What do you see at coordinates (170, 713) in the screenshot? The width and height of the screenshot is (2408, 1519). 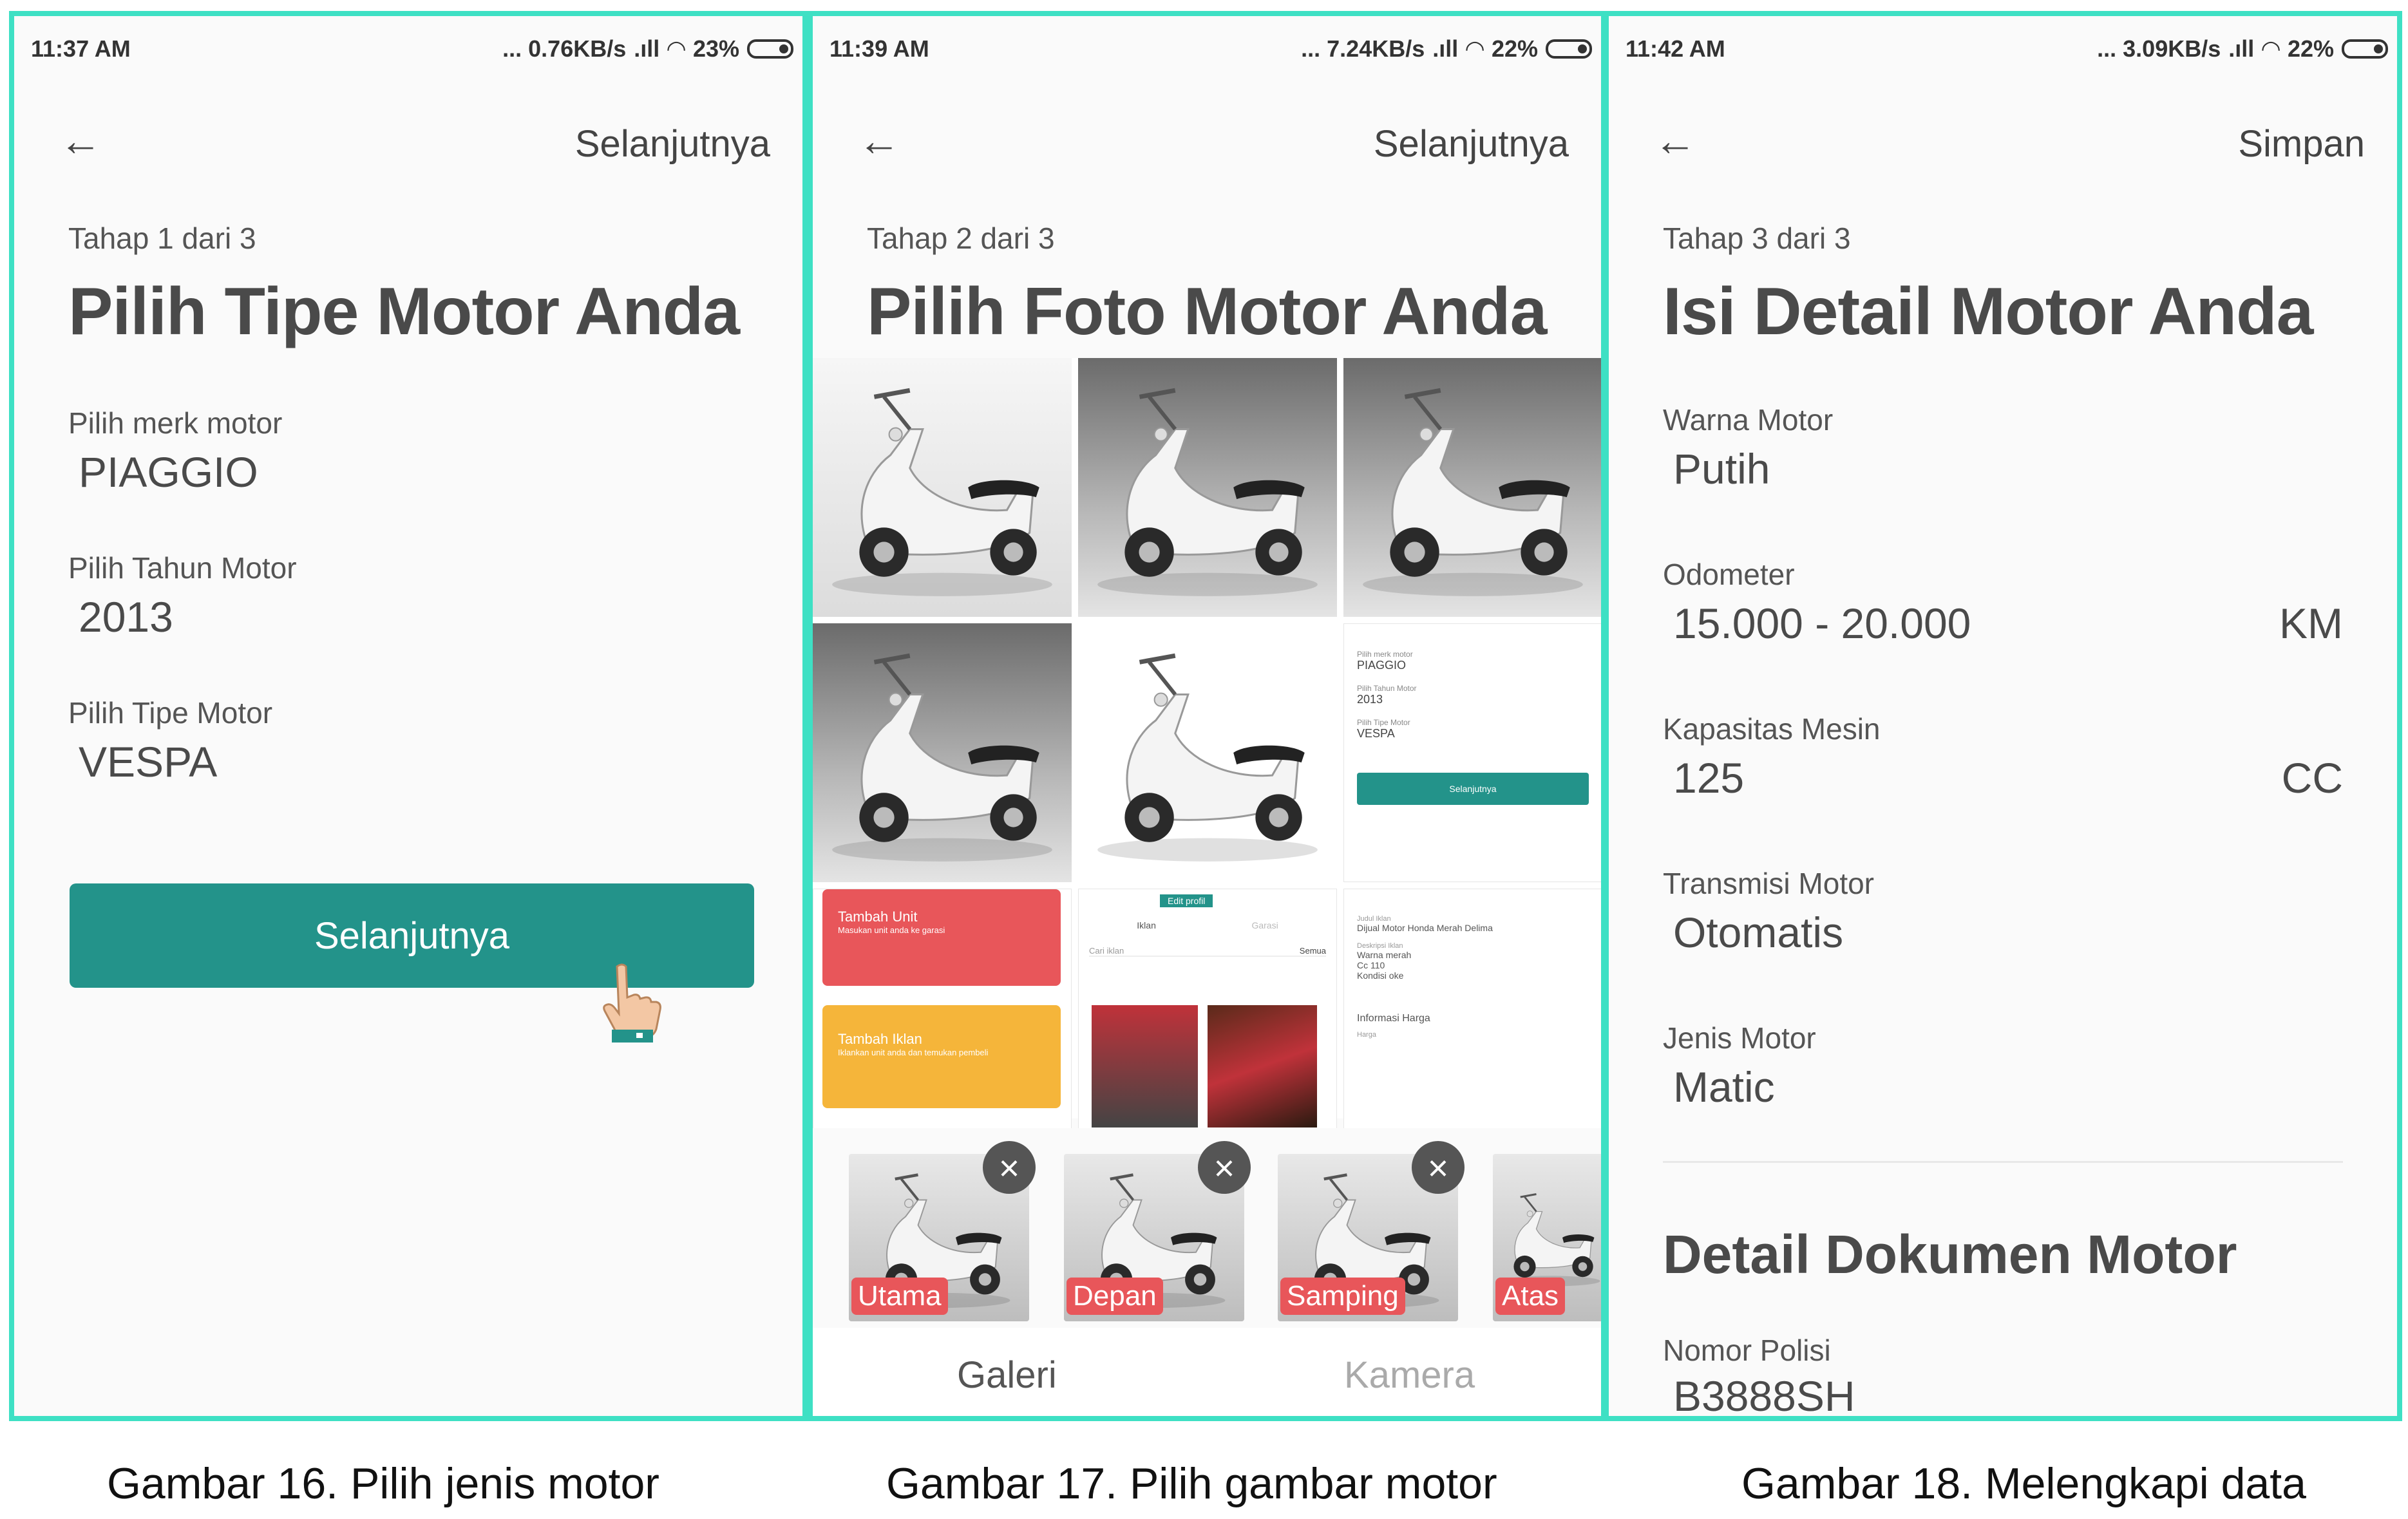 I see `type-label: Pilih Tipe Motor` at bounding box center [170, 713].